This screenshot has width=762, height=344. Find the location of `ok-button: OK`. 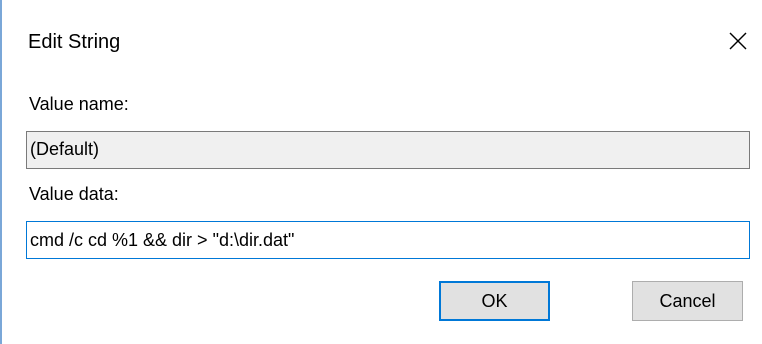

ok-button: OK is located at coordinates (494, 301).